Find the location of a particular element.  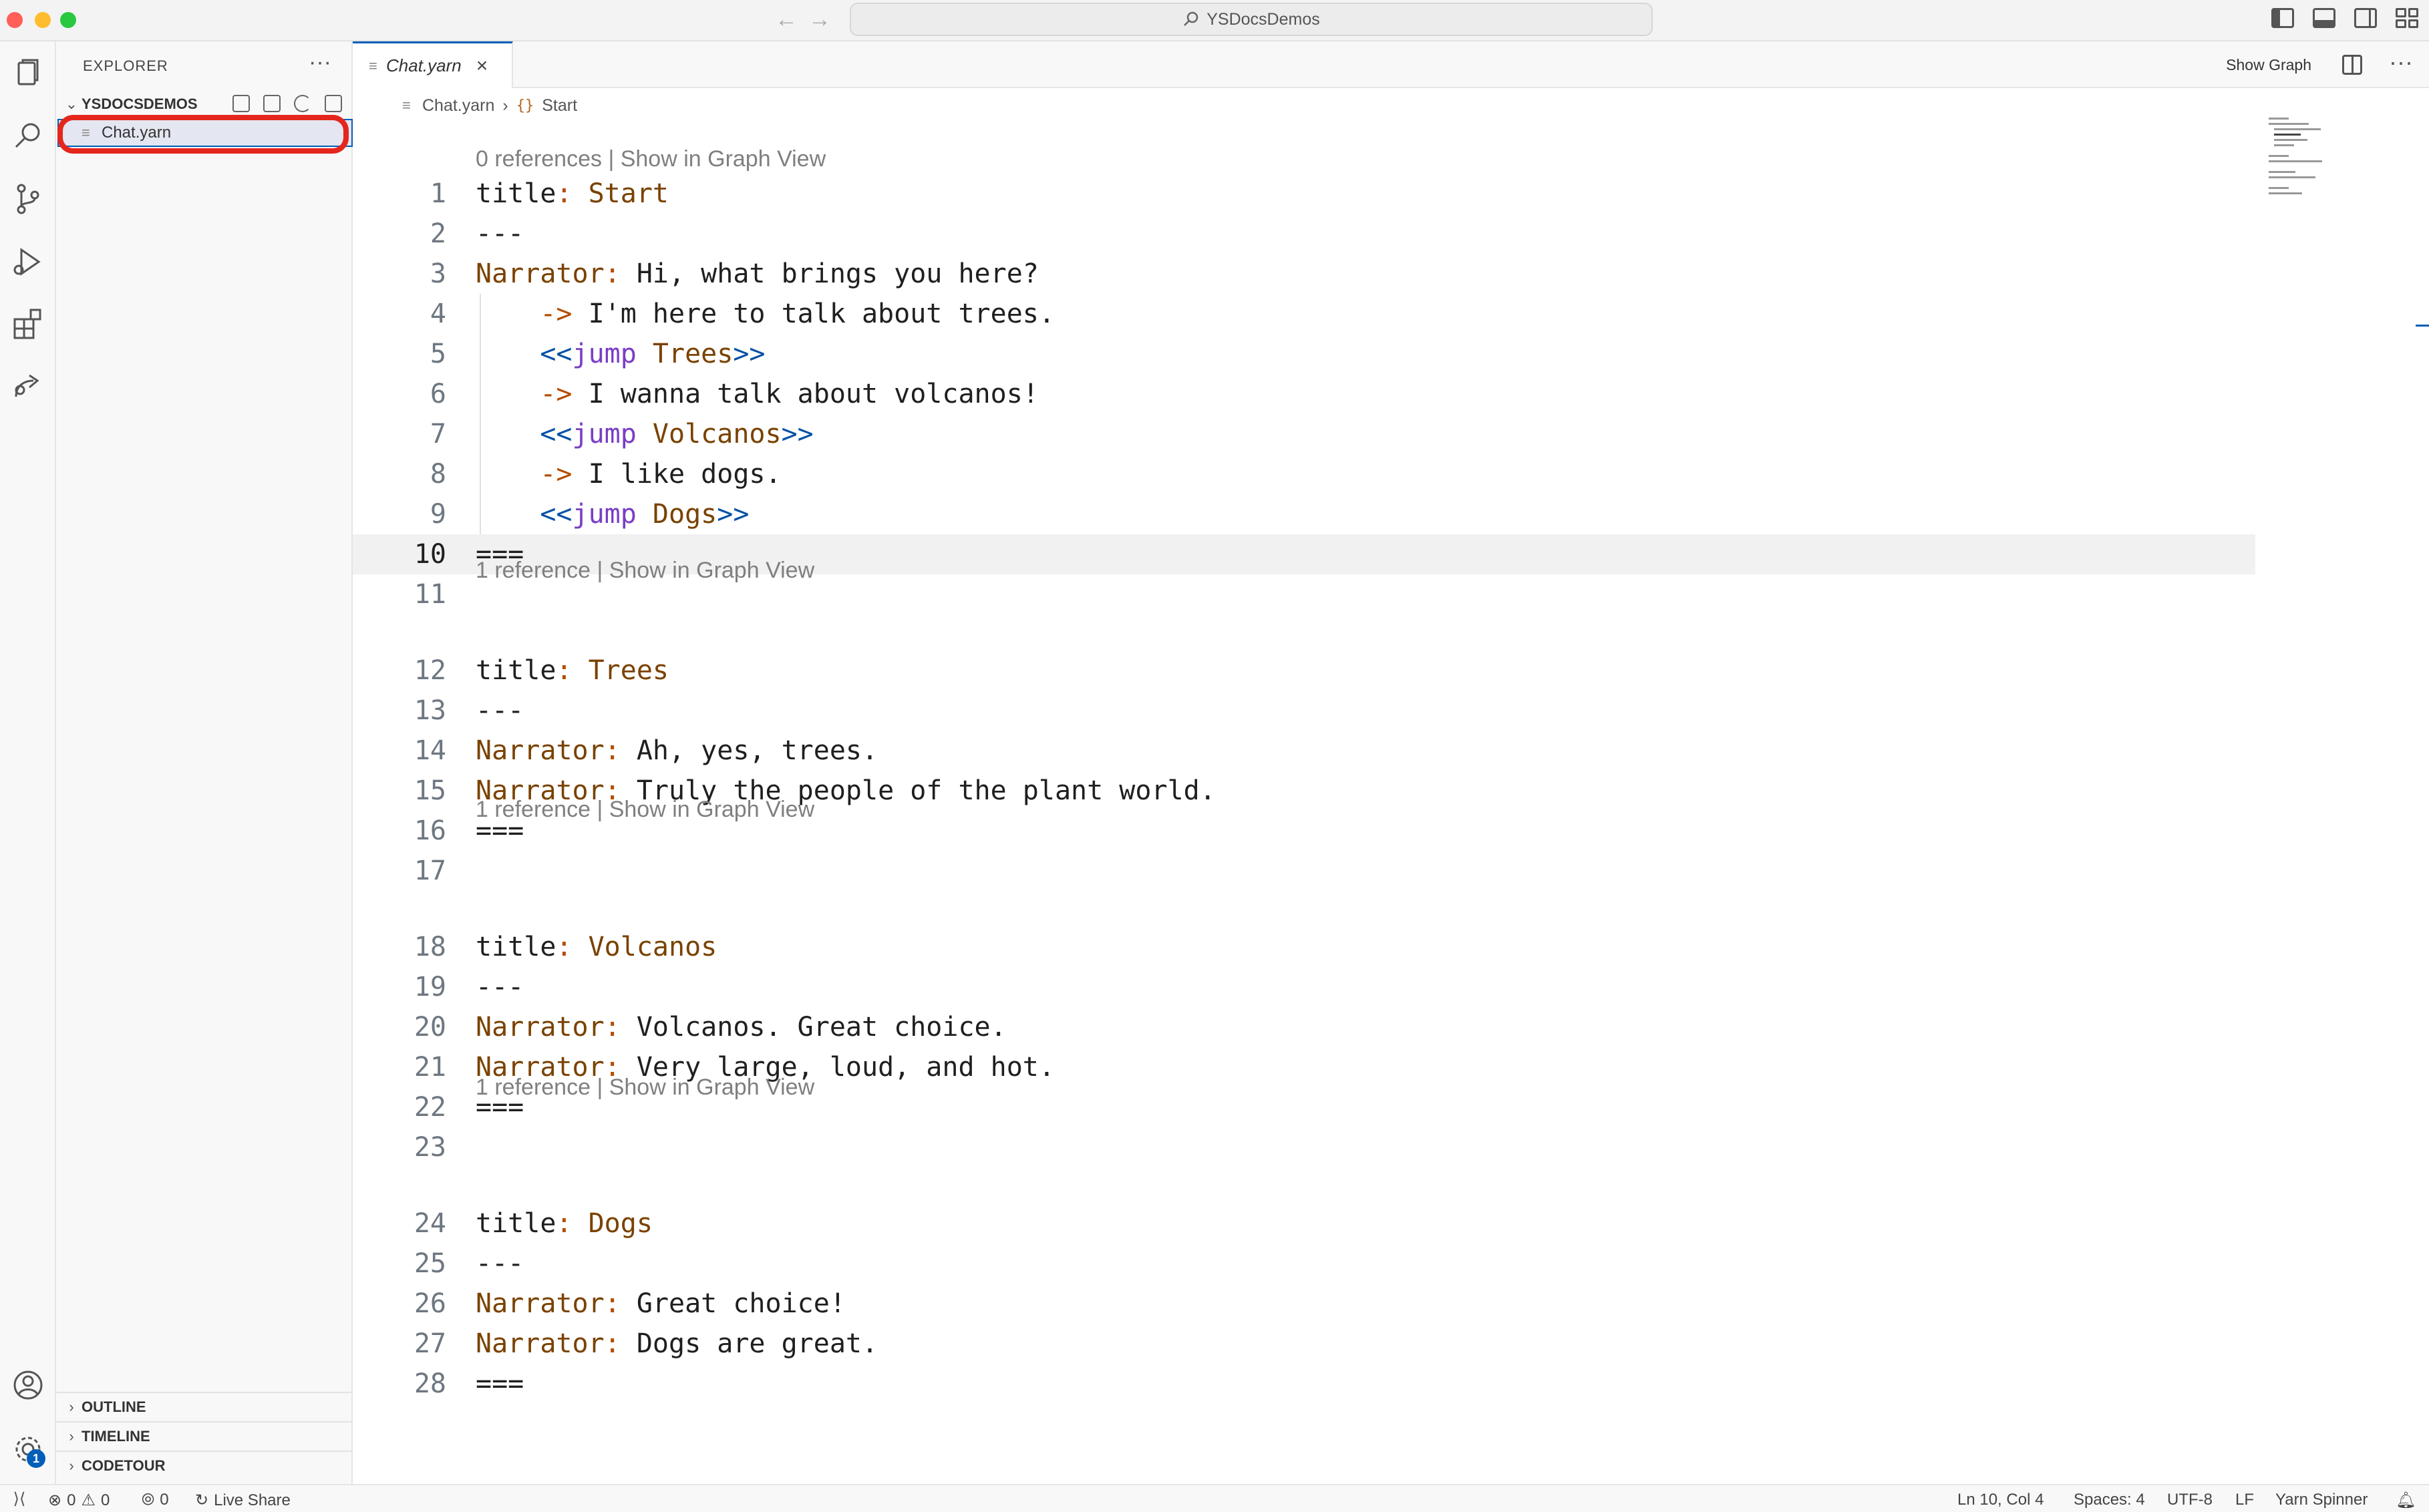

error-count: 0 is located at coordinates (71, 1500).